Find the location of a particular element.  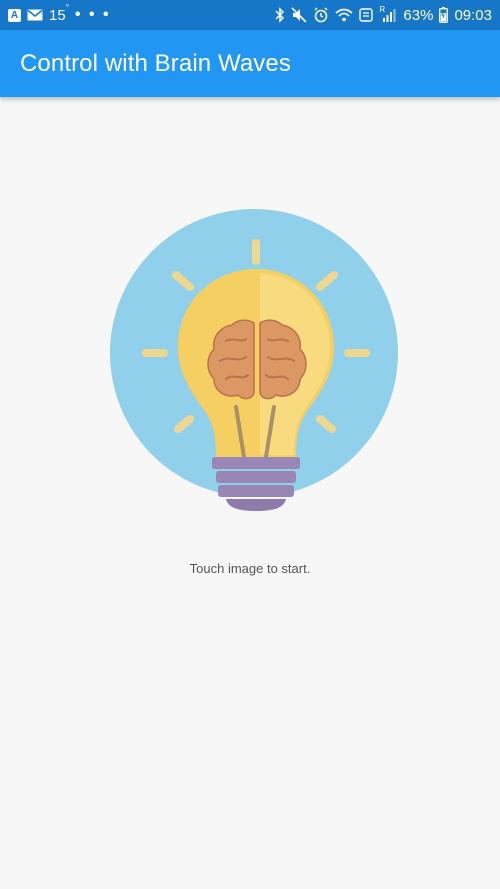

temperature-value: 15 is located at coordinates (57, 15).